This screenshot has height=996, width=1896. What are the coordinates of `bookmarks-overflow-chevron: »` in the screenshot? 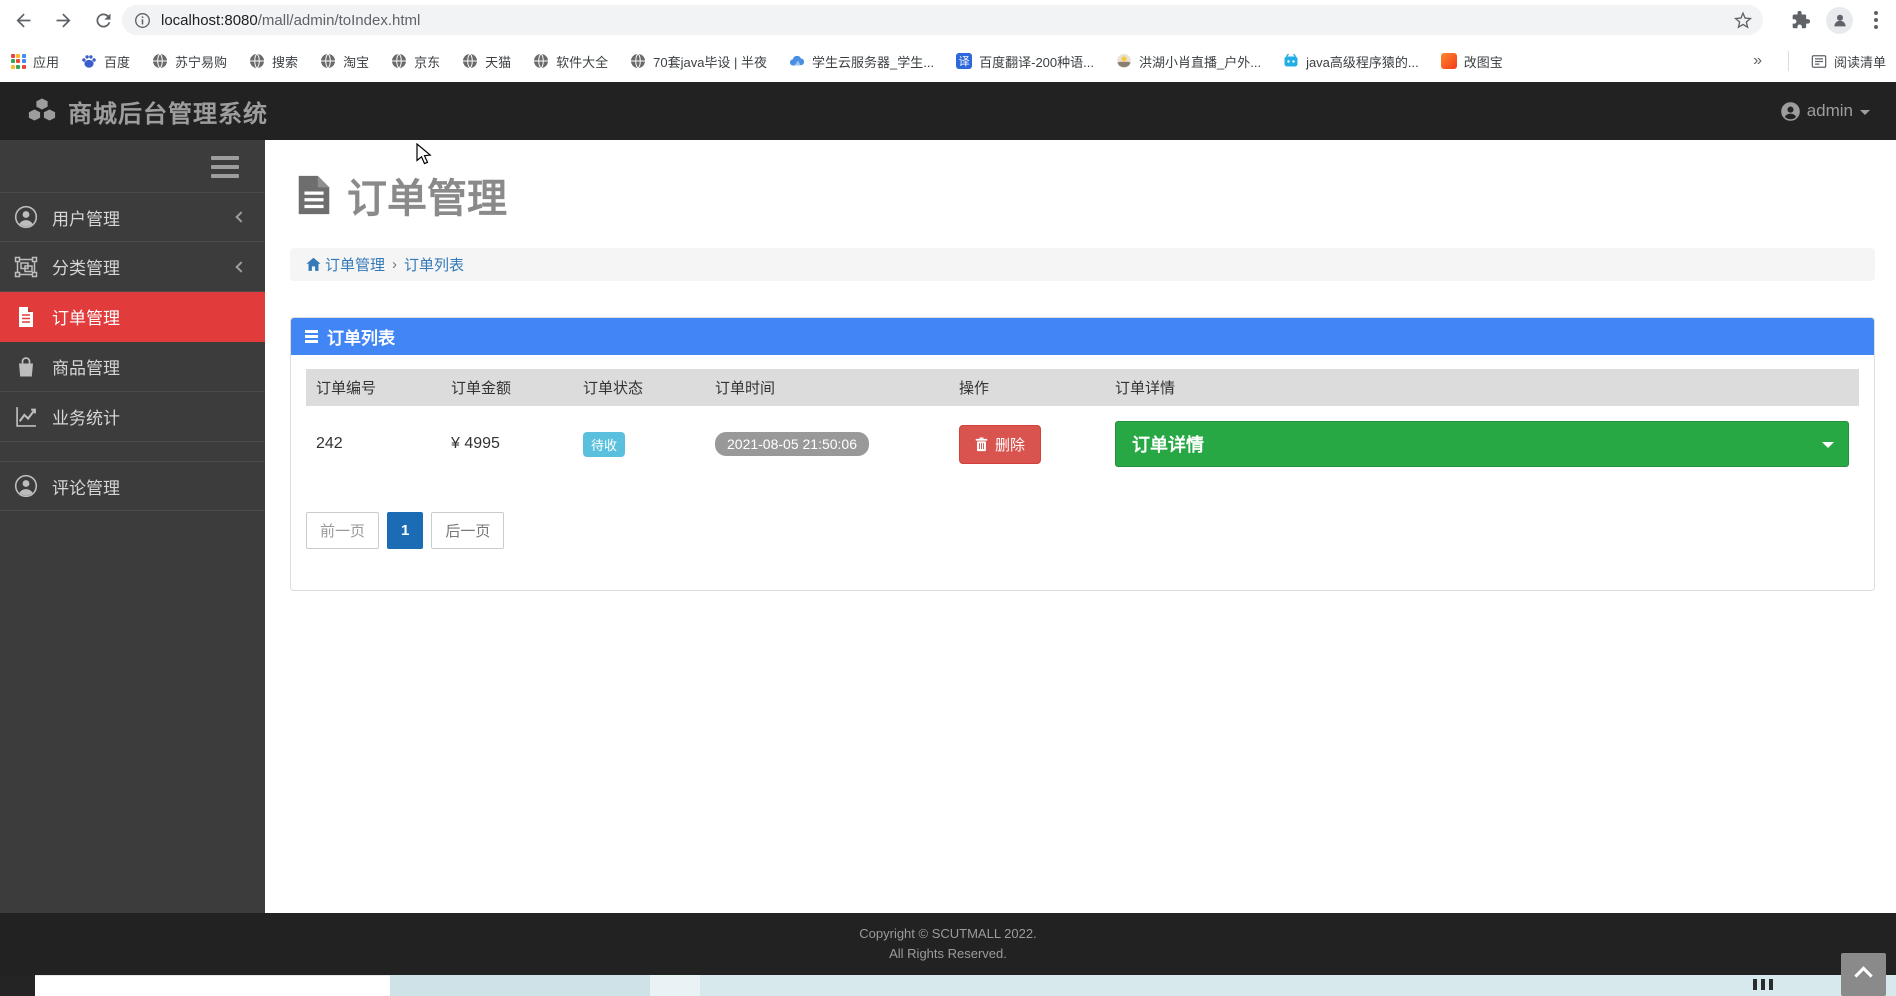 It's located at (1757, 61).